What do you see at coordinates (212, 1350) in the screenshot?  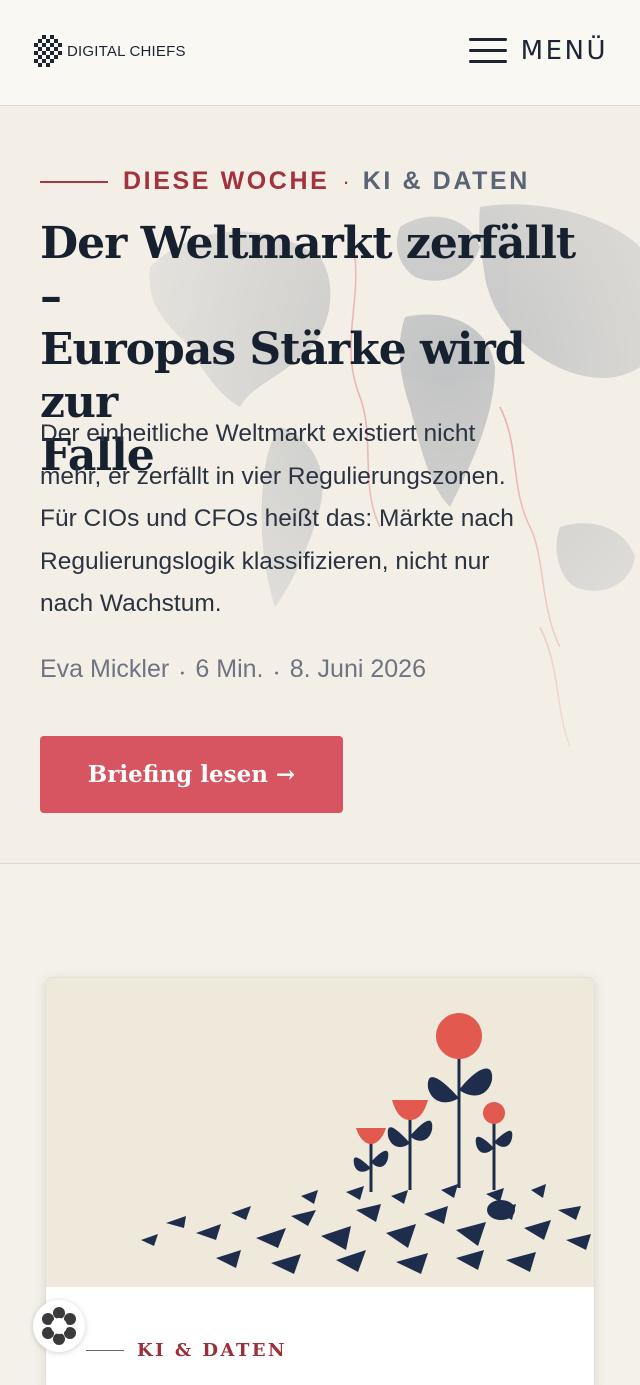 I see `card-category-label: KI & DATEN` at bounding box center [212, 1350].